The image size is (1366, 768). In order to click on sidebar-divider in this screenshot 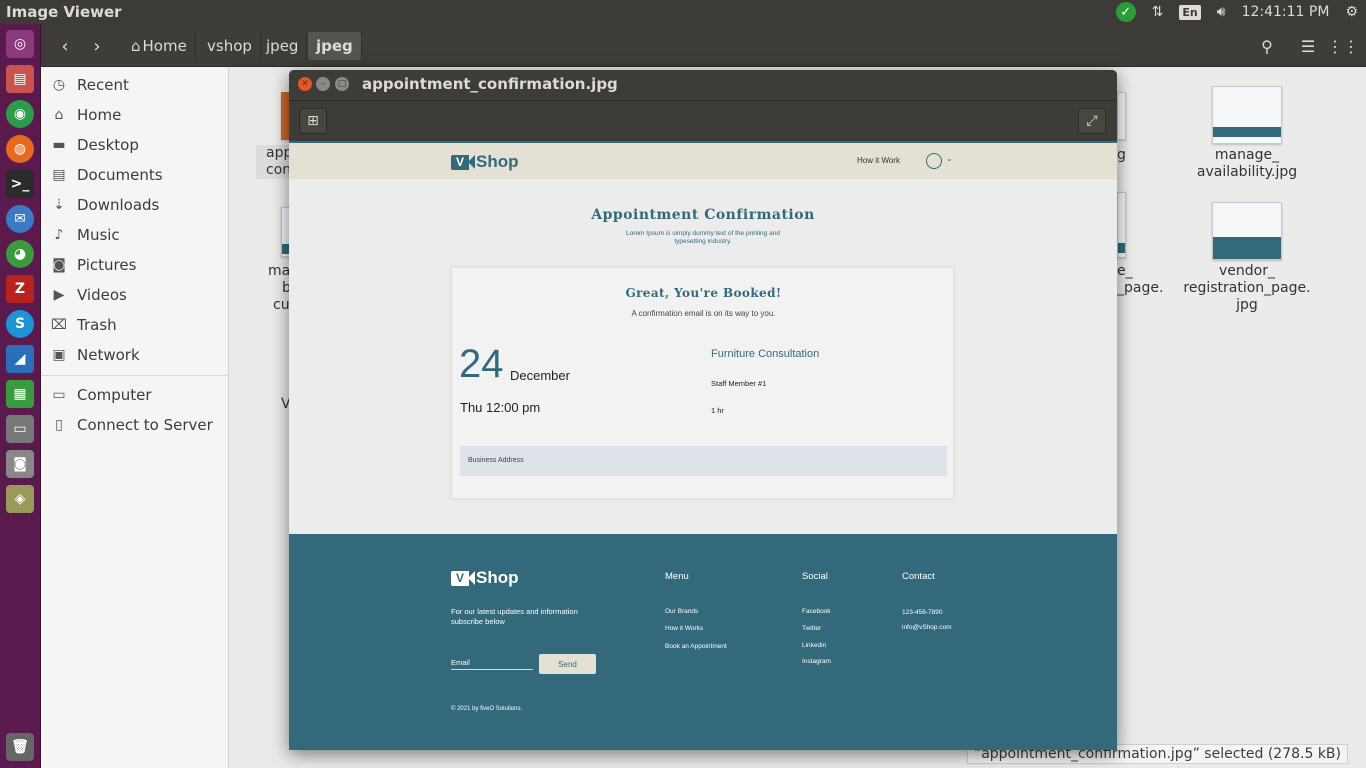, I will do `click(135, 375)`.